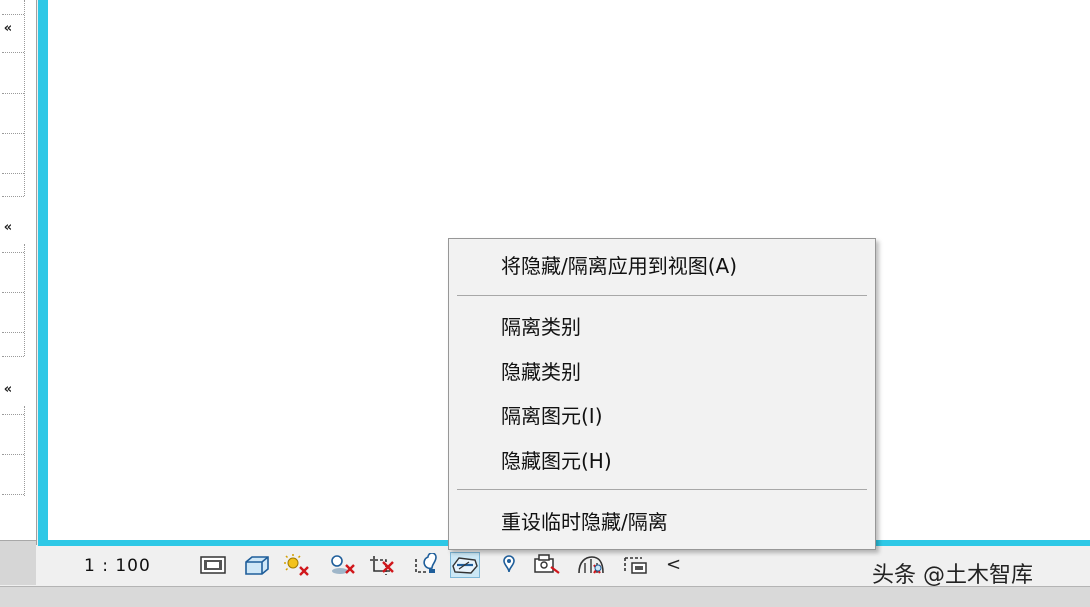 The height and width of the screenshot is (607, 1090). I want to click on menu-item-reset-temporary-hide-isolate: 重设临时隐藏/隔离, so click(662, 522).